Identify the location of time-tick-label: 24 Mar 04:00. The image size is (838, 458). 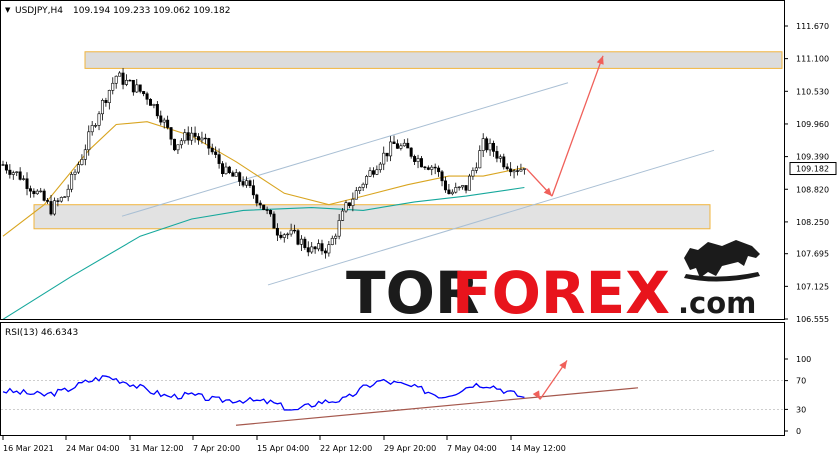
(92, 448).